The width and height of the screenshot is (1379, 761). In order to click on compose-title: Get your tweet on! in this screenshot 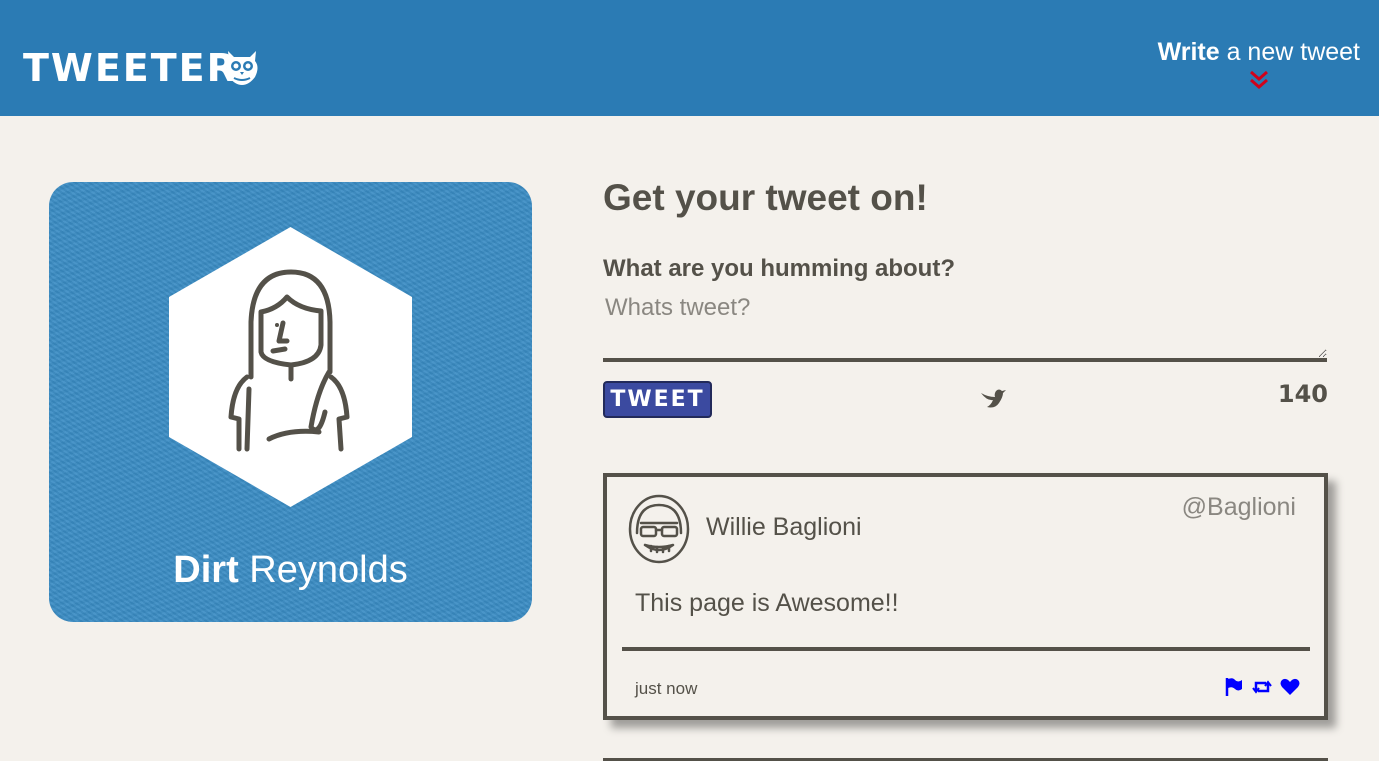, I will do `click(765, 197)`.